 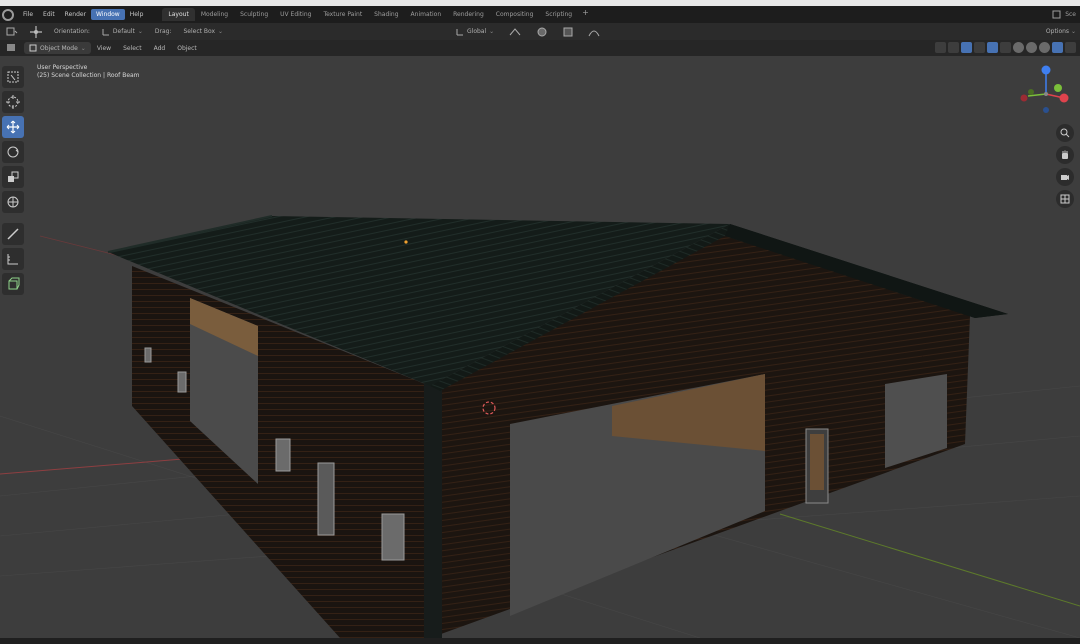 I want to click on status-bar, so click(x=540, y=641).